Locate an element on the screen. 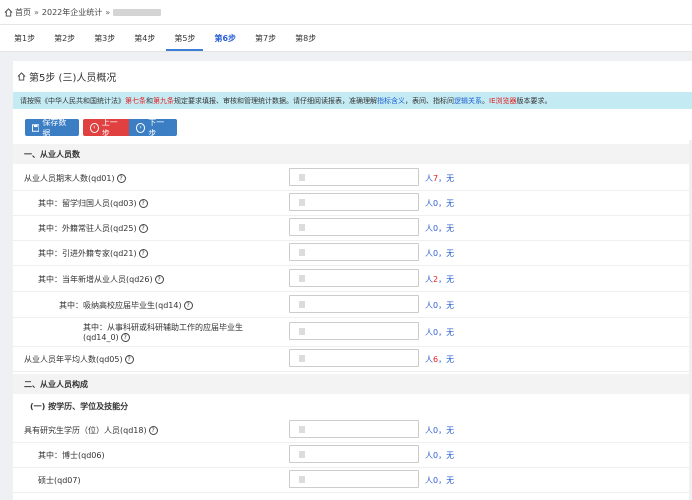 The width and height of the screenshot is (692, 500). save-button: 保存数据 is located at coordinates (52, 127).